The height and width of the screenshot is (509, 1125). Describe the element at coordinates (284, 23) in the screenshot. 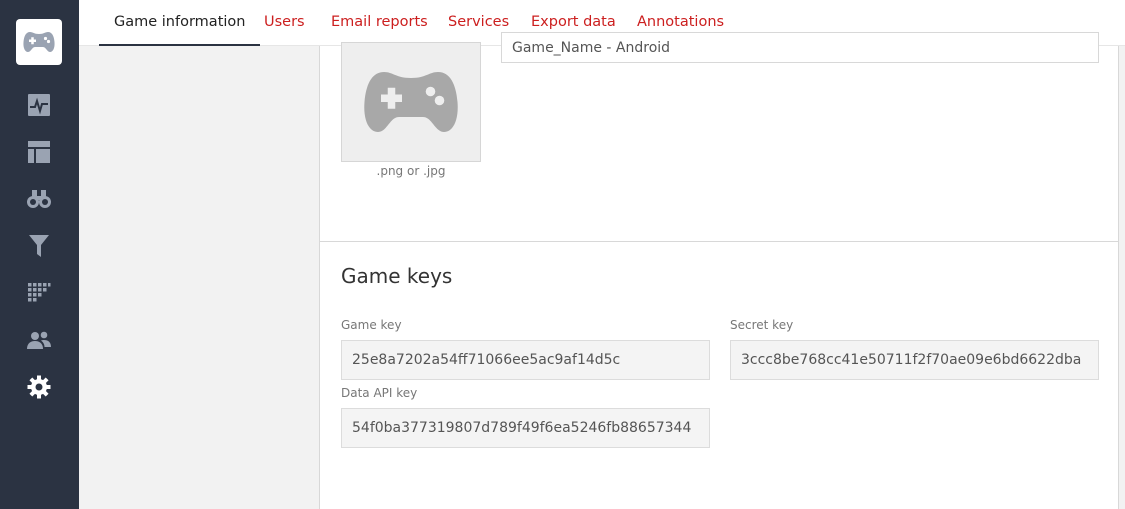

I see `tab-users: Users` at that location.